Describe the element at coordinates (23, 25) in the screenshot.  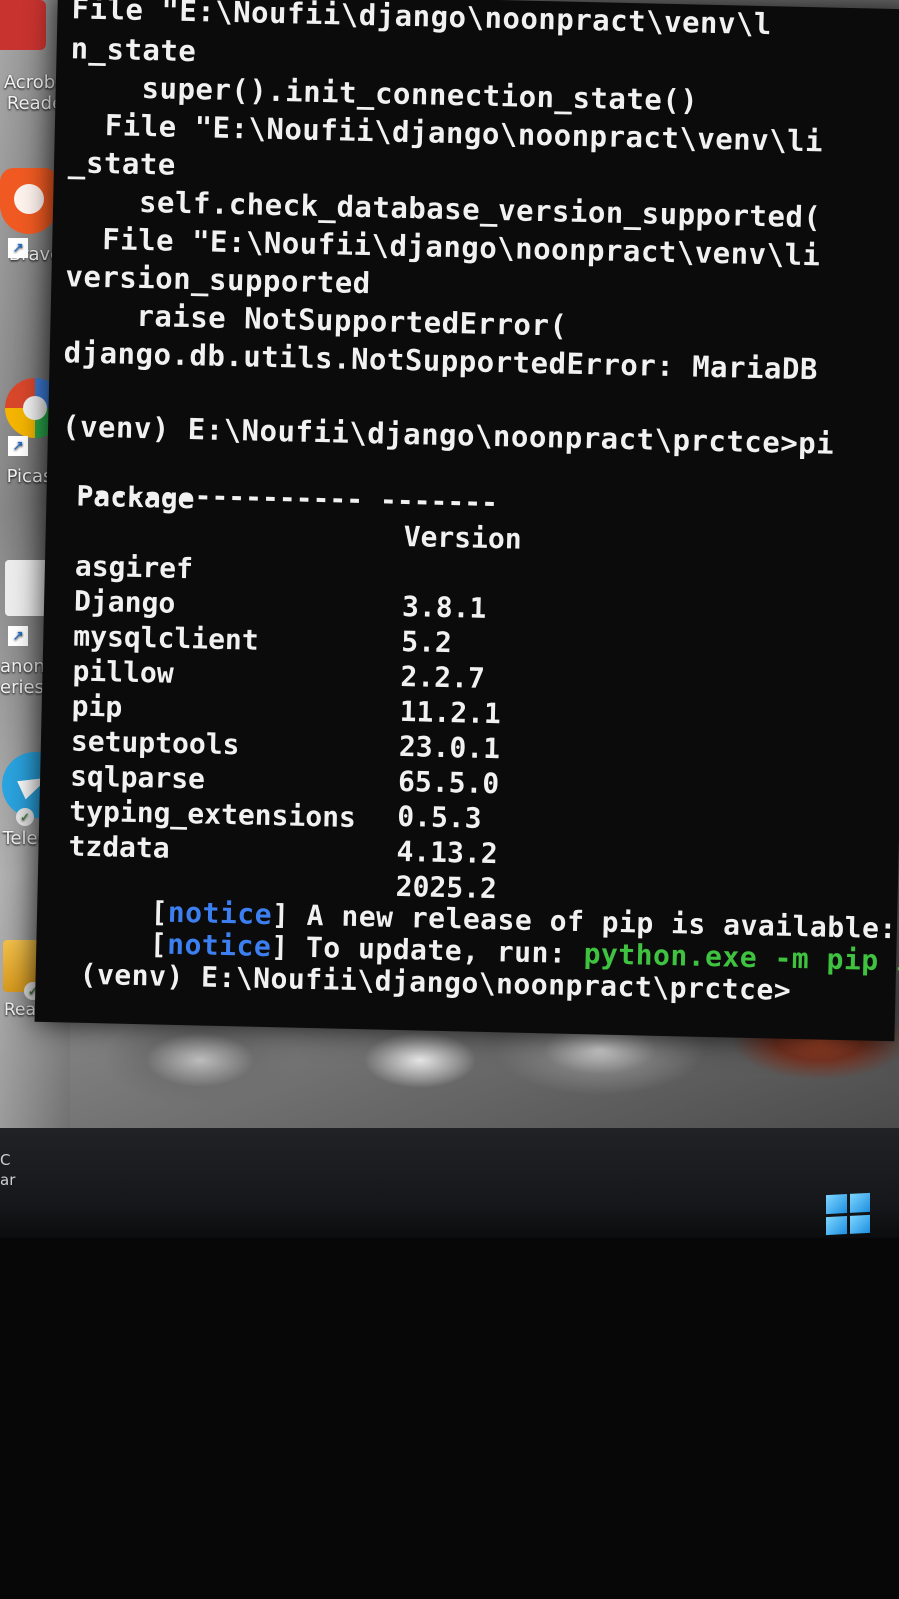
I see `acrobat-icon` at that location.